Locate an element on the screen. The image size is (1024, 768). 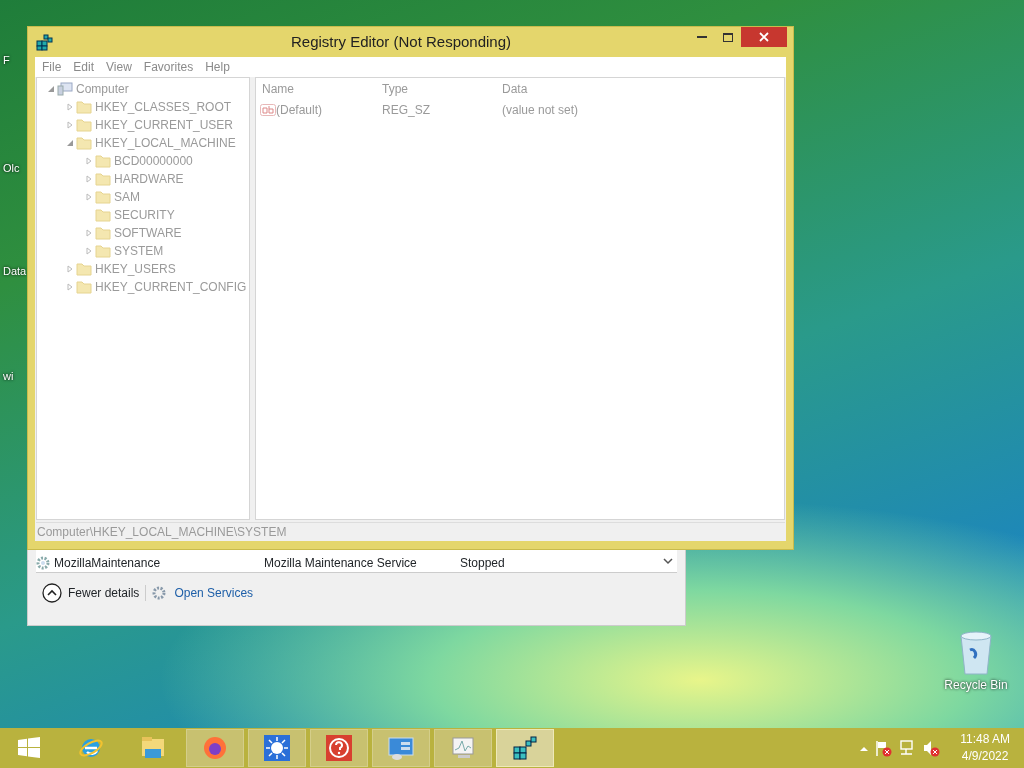
table-cell-text: Stopped is located at coordinates (482, 563).